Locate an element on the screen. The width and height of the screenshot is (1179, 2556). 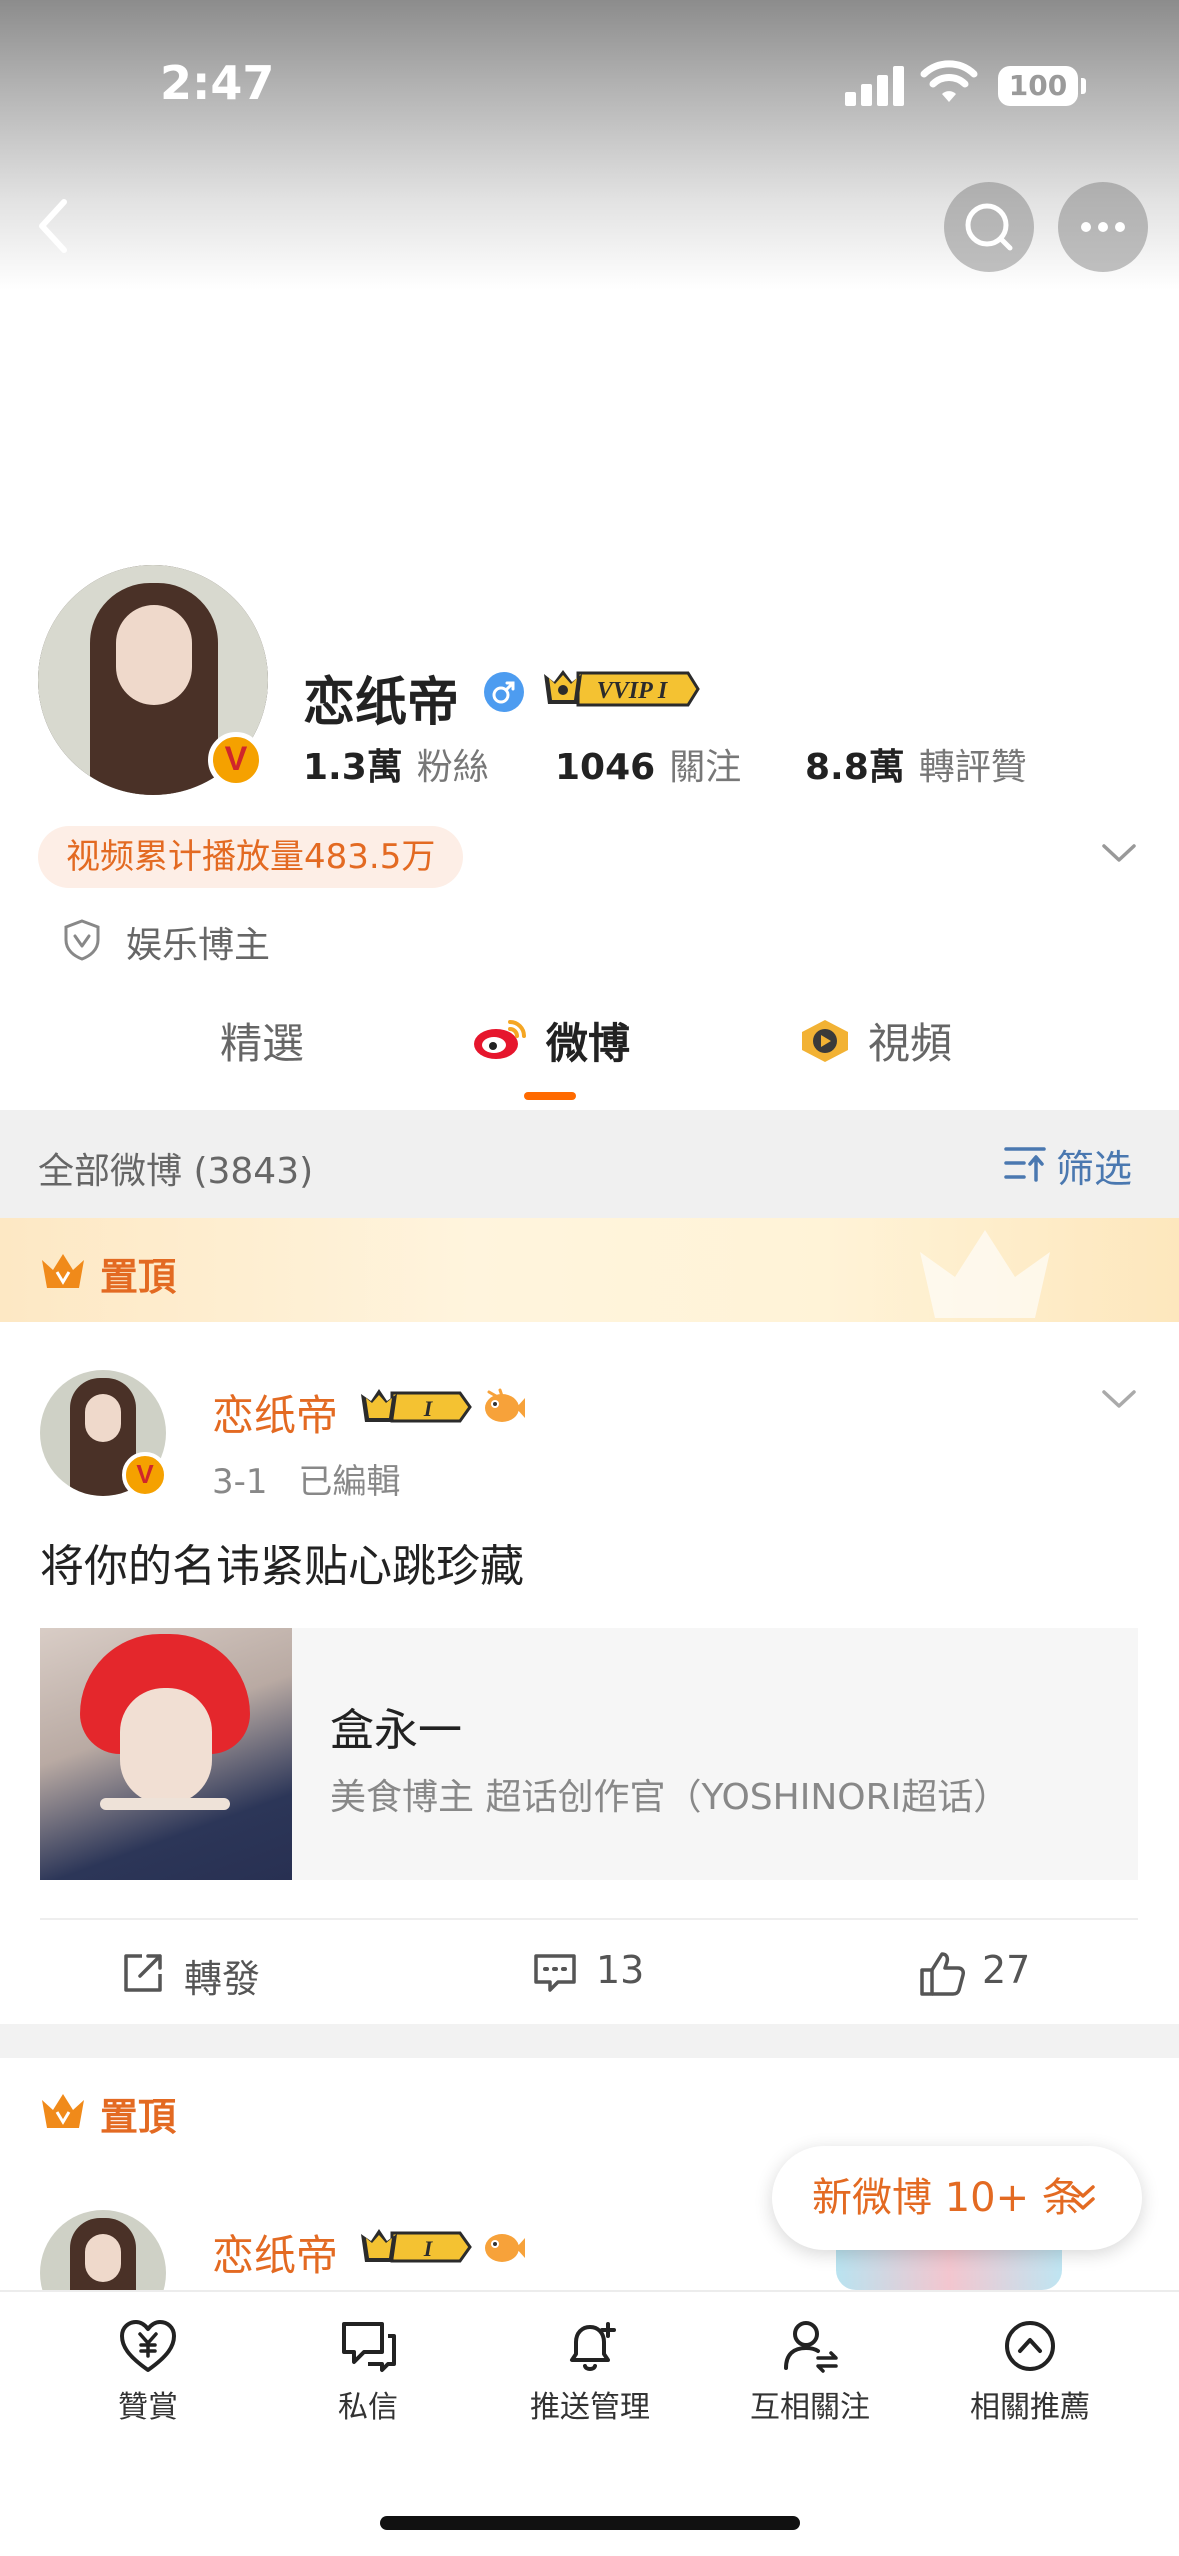
card-title: 盒永一 is located at coordinates (396, 1730).